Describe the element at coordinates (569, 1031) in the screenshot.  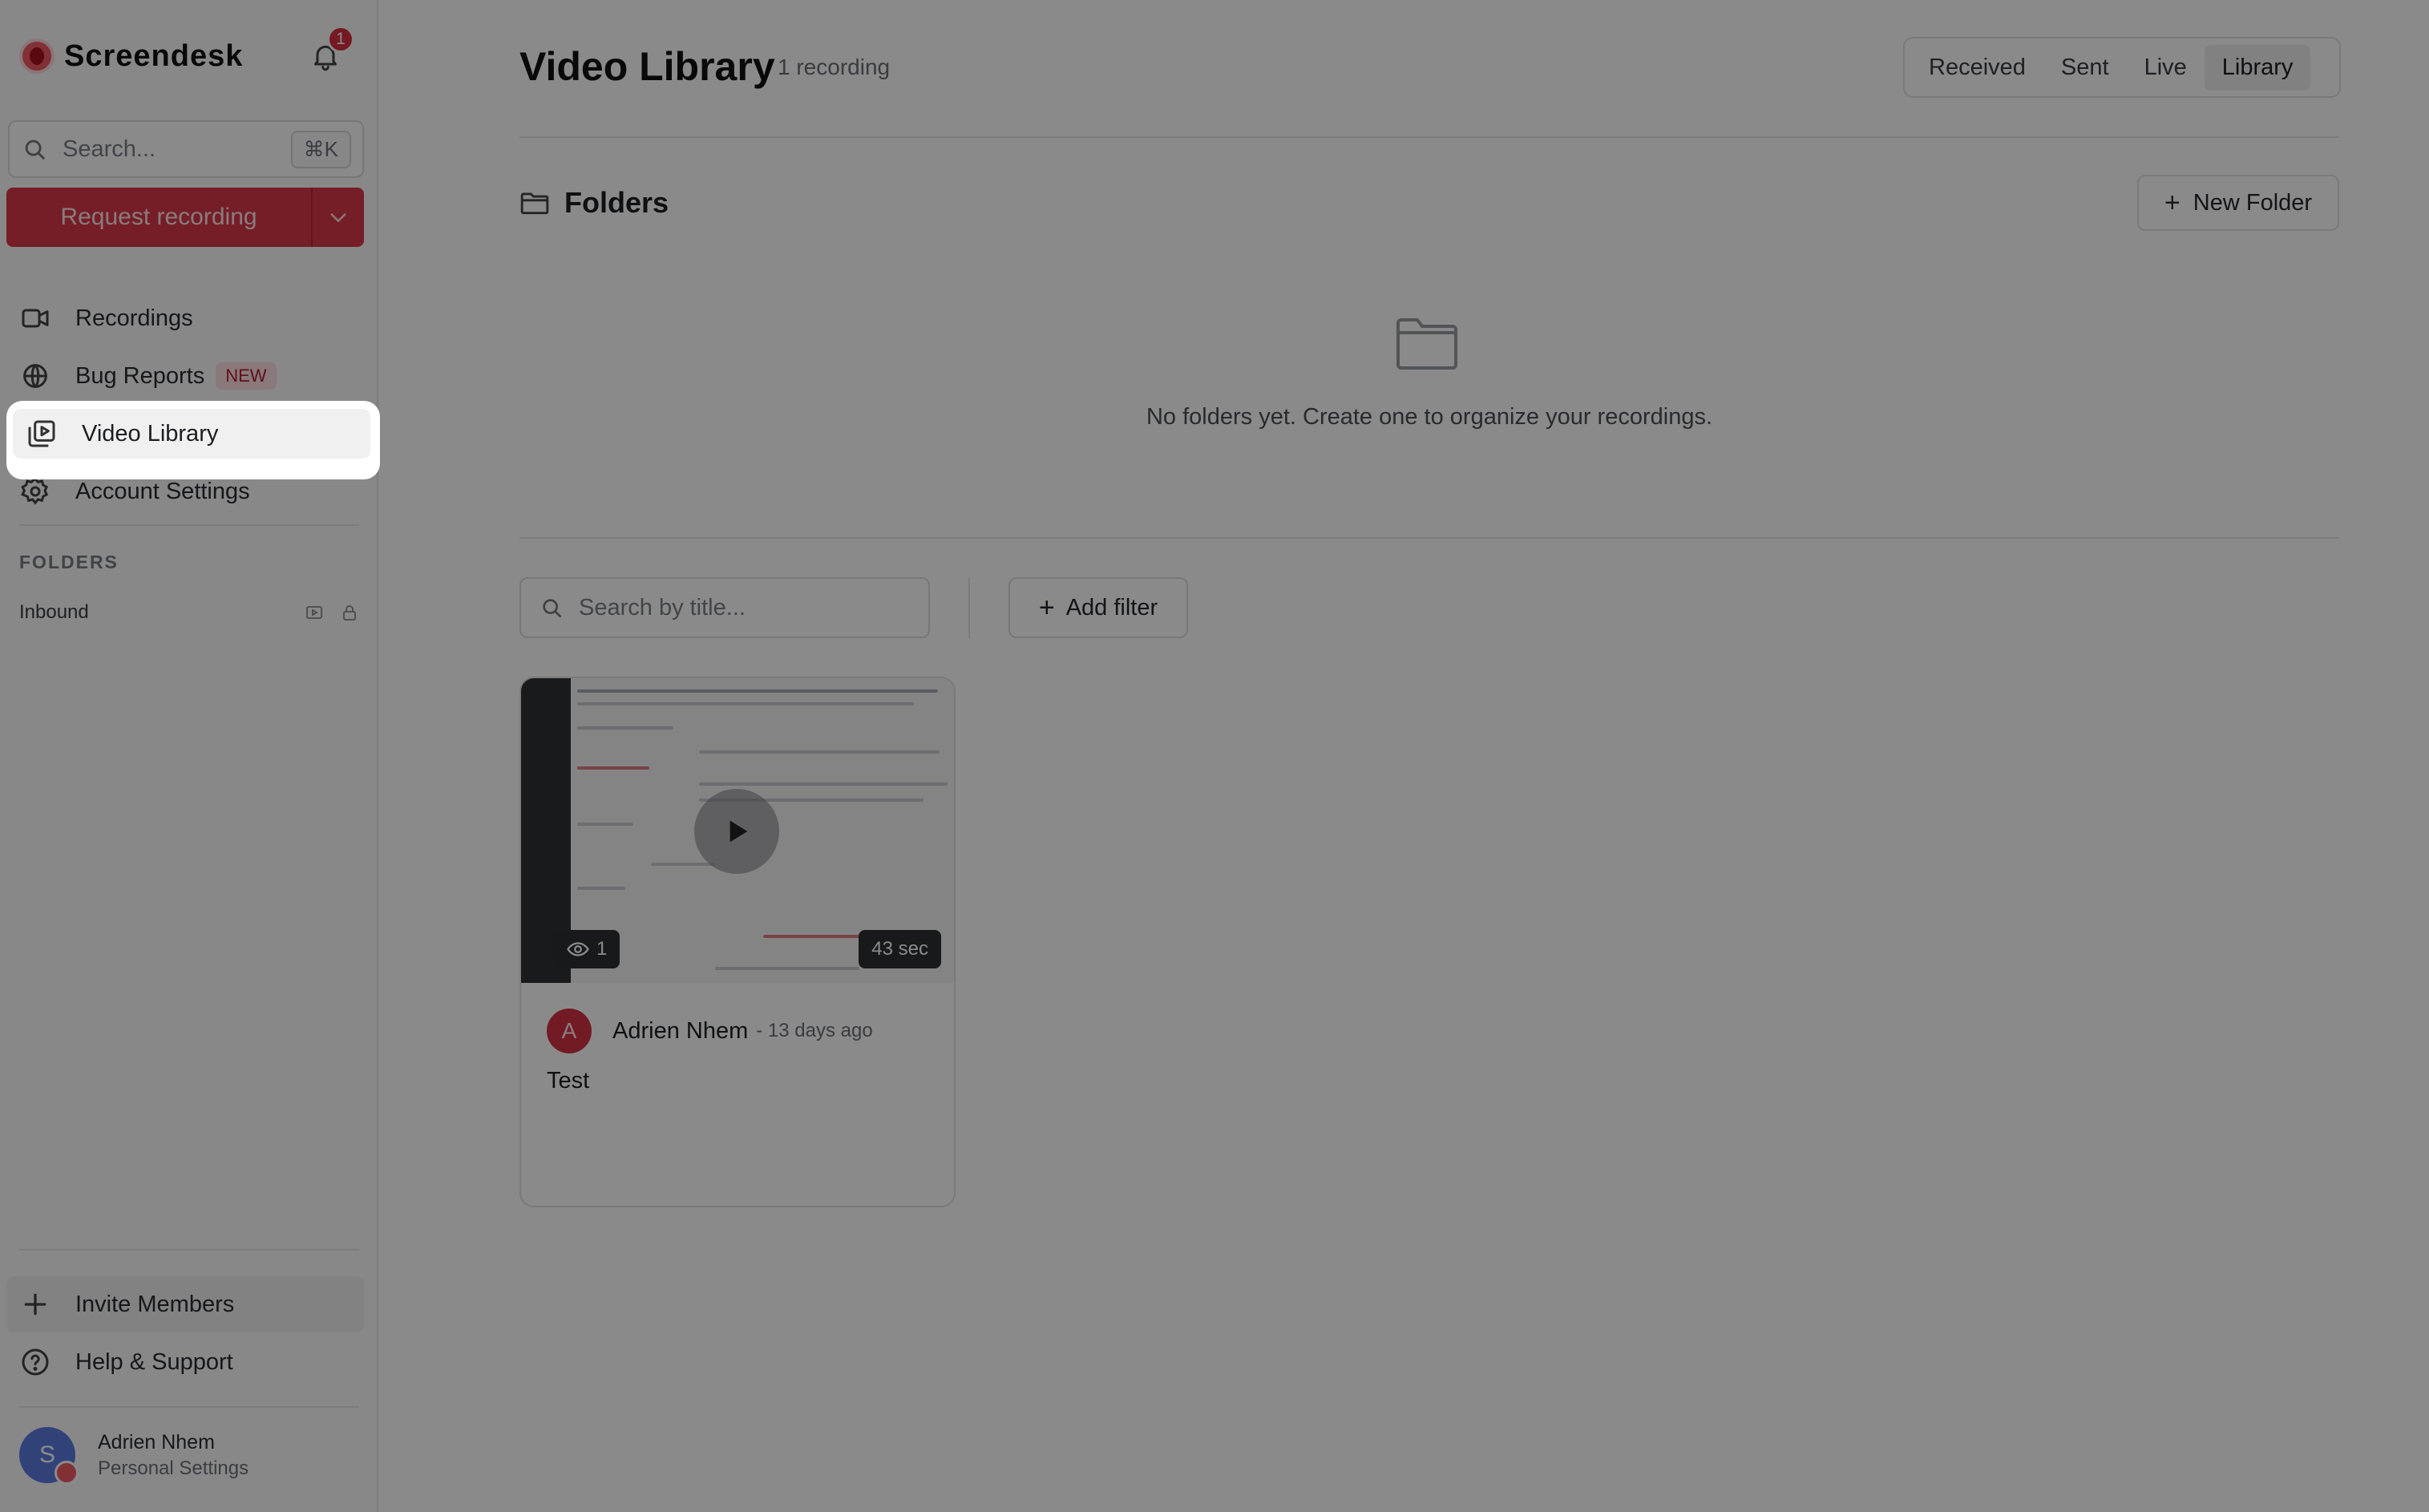
I see `avatar: A` at that location.